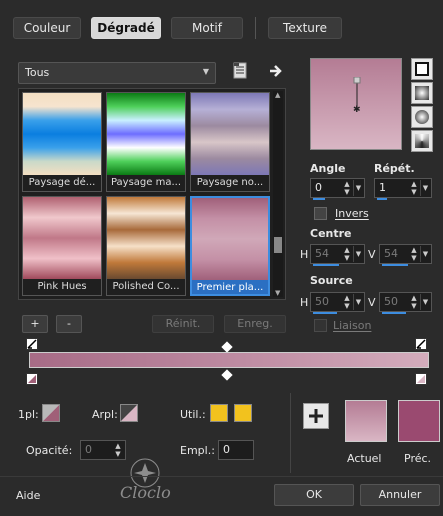 This screenshot has height=516, width=443. What do you see at coordinates (421, 379) in the screenshot?
I see `bottom-right-stop-marker` at bounding box center [421, 379].